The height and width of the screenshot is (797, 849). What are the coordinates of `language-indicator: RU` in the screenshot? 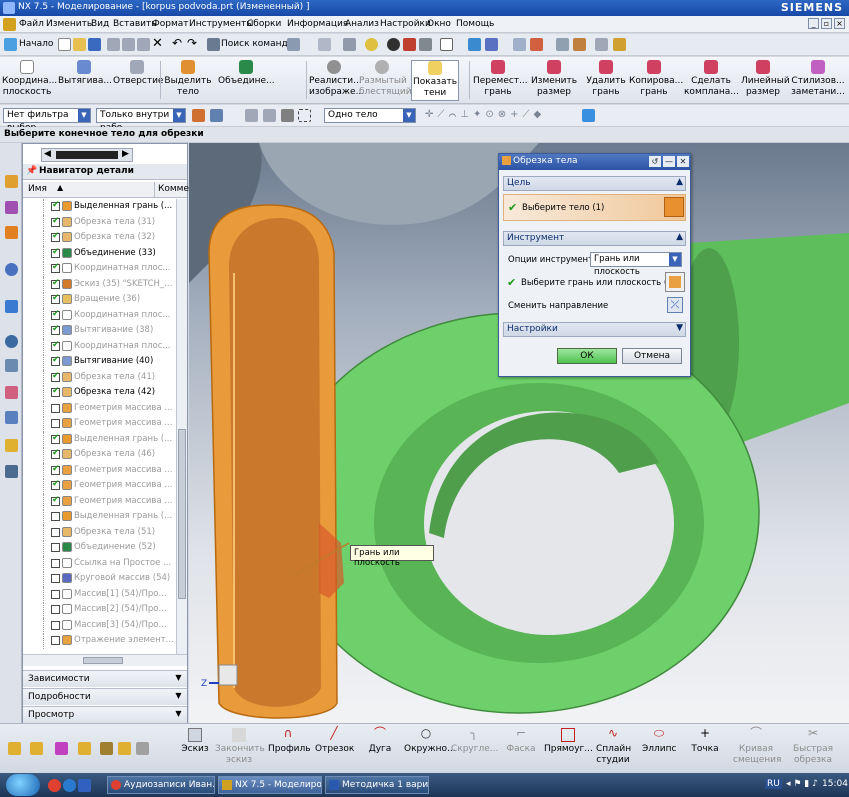 It's located at (773, 784).